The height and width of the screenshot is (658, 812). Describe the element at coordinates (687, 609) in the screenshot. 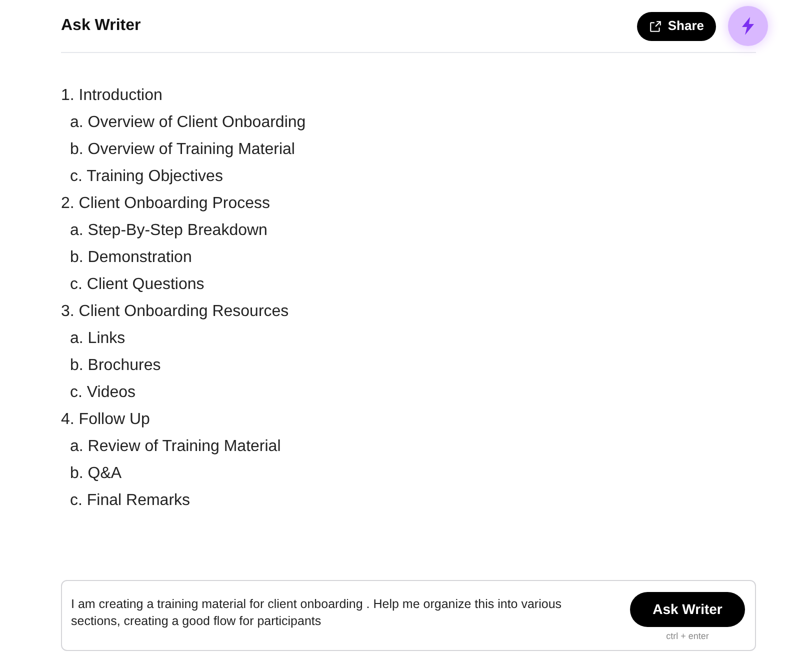

I see `ask-writer-button: Ask Writer` at that location.